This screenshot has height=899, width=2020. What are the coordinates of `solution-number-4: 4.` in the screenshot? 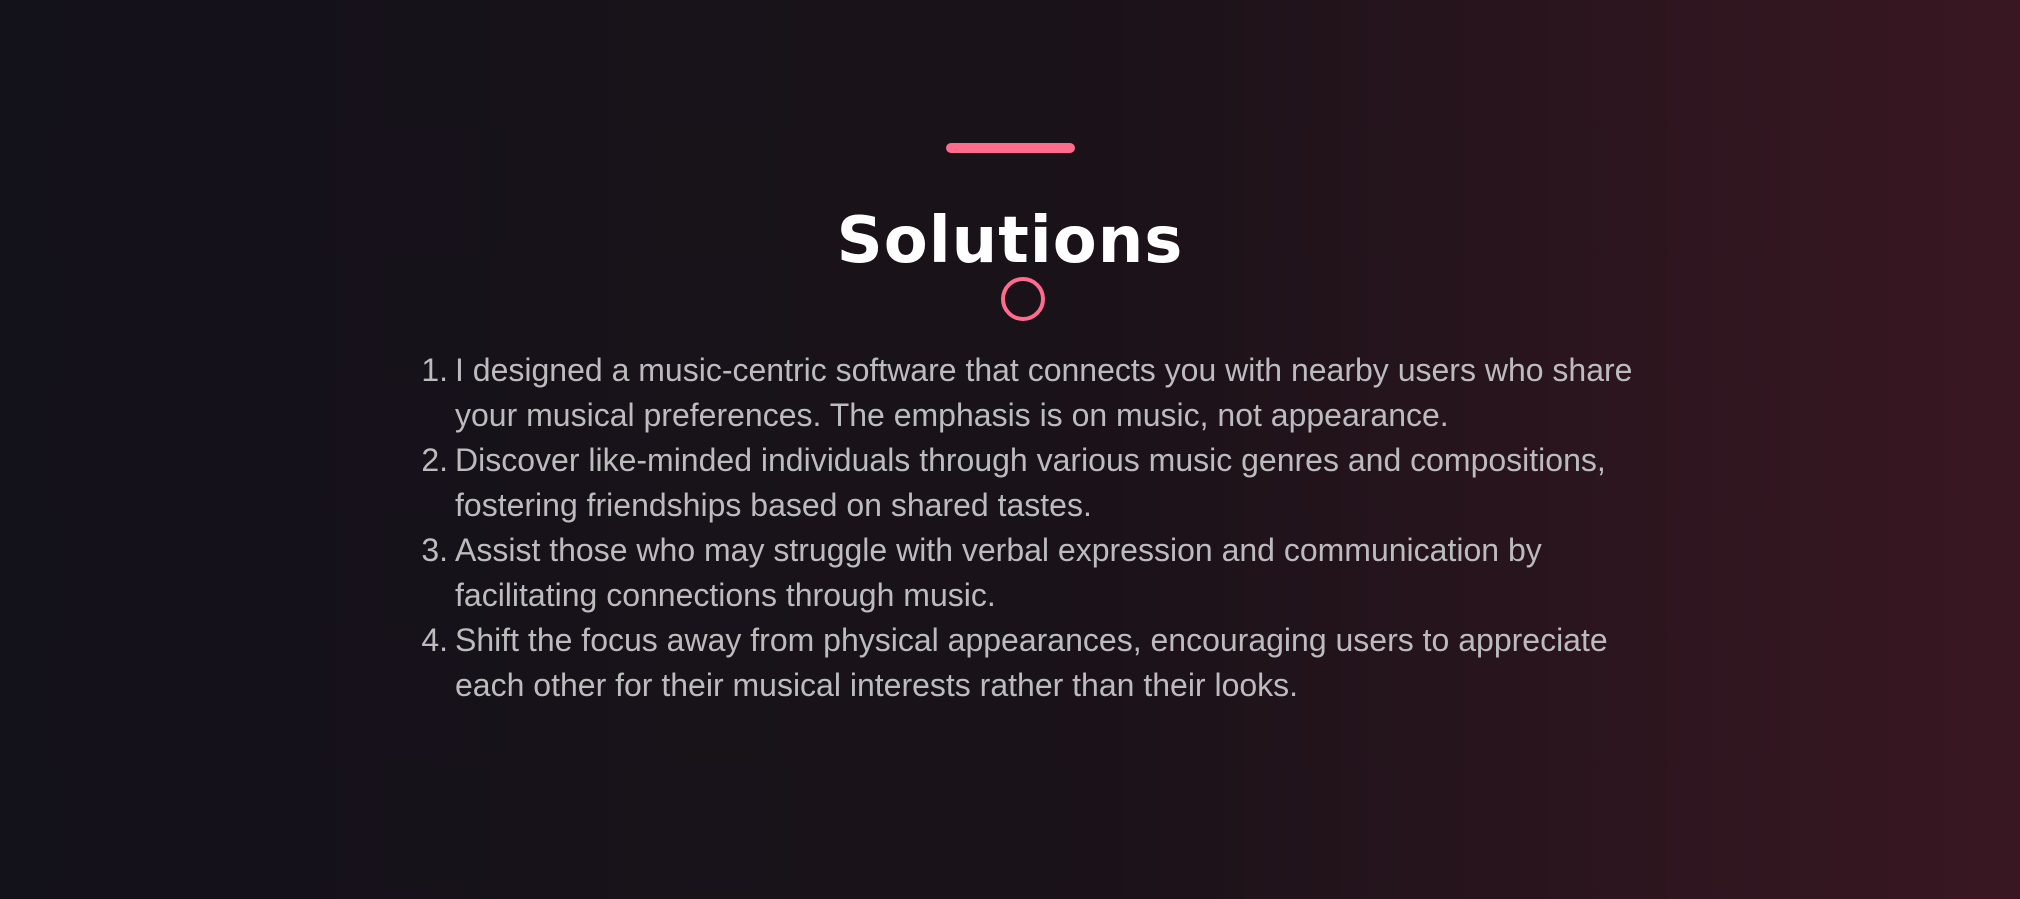 It's located at (434, 640).